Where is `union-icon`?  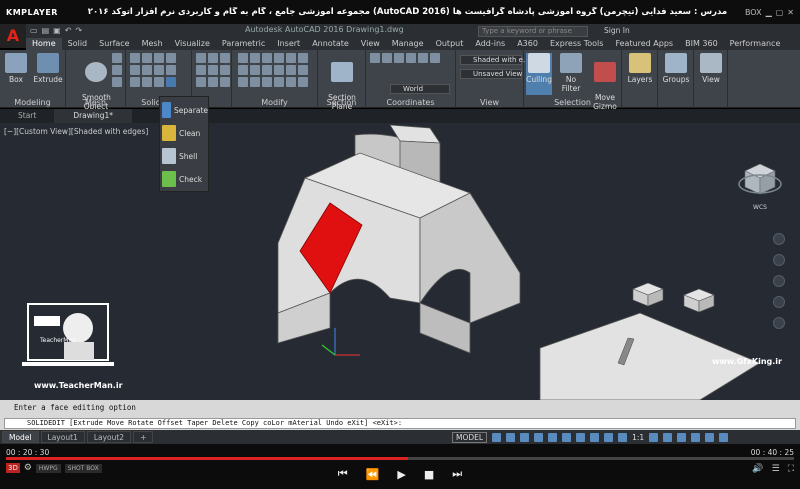
union-icon is located at coordinates (135, 58).